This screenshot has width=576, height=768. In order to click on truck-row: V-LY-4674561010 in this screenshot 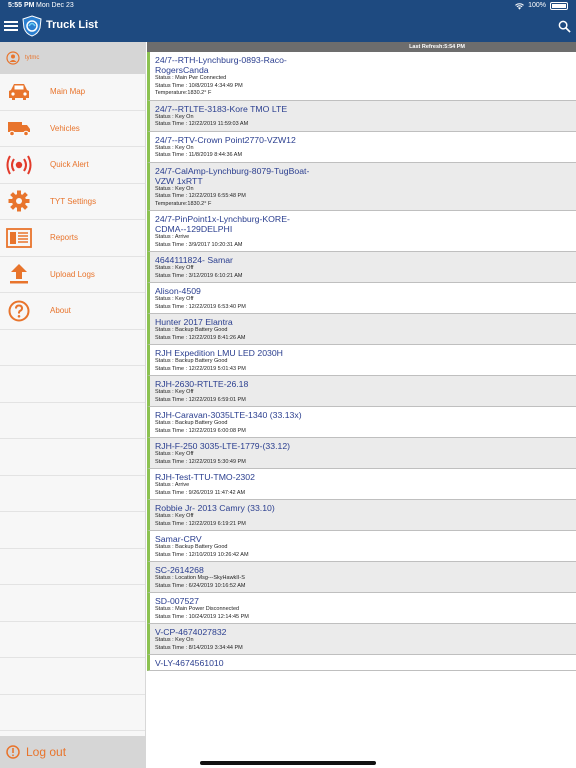, I will do `click(361, 663)`.